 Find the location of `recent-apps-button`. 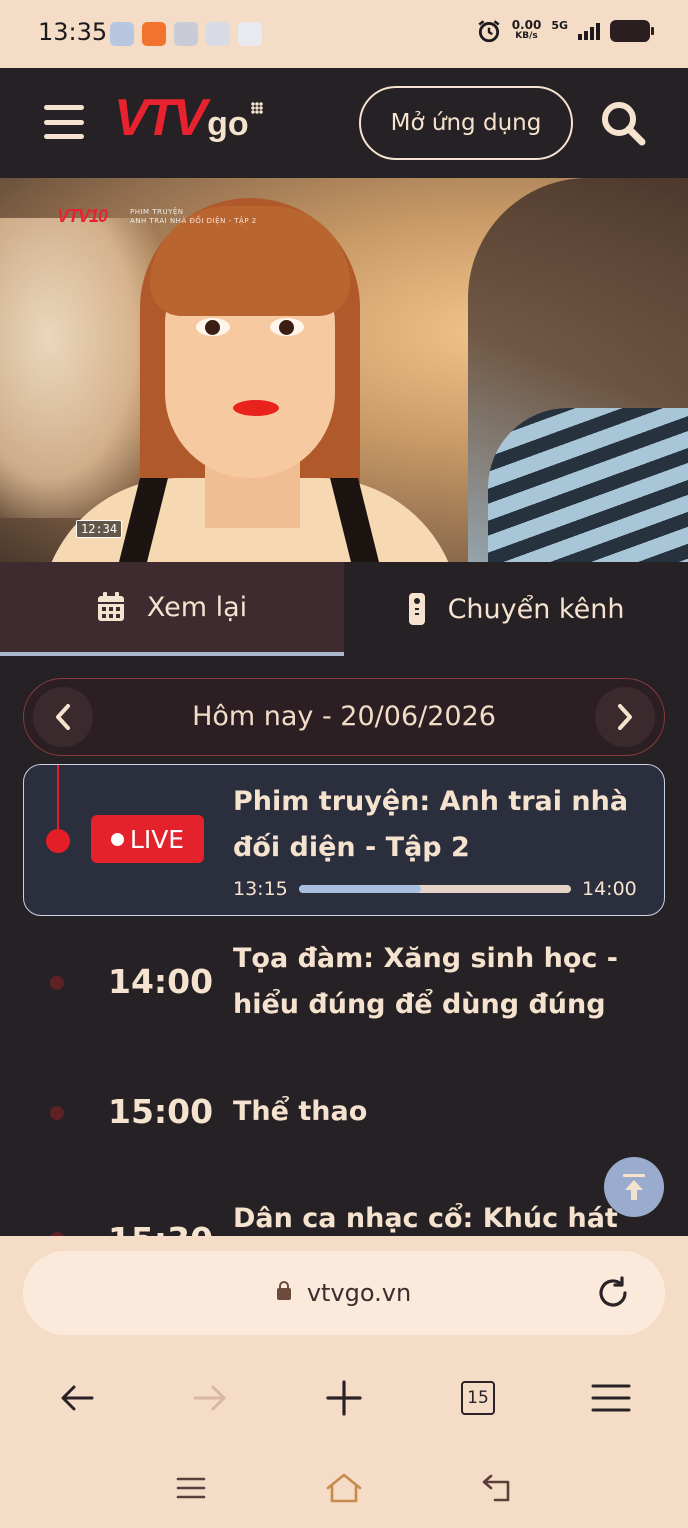

recent-apps-button is located at coordinates (191, 1488).